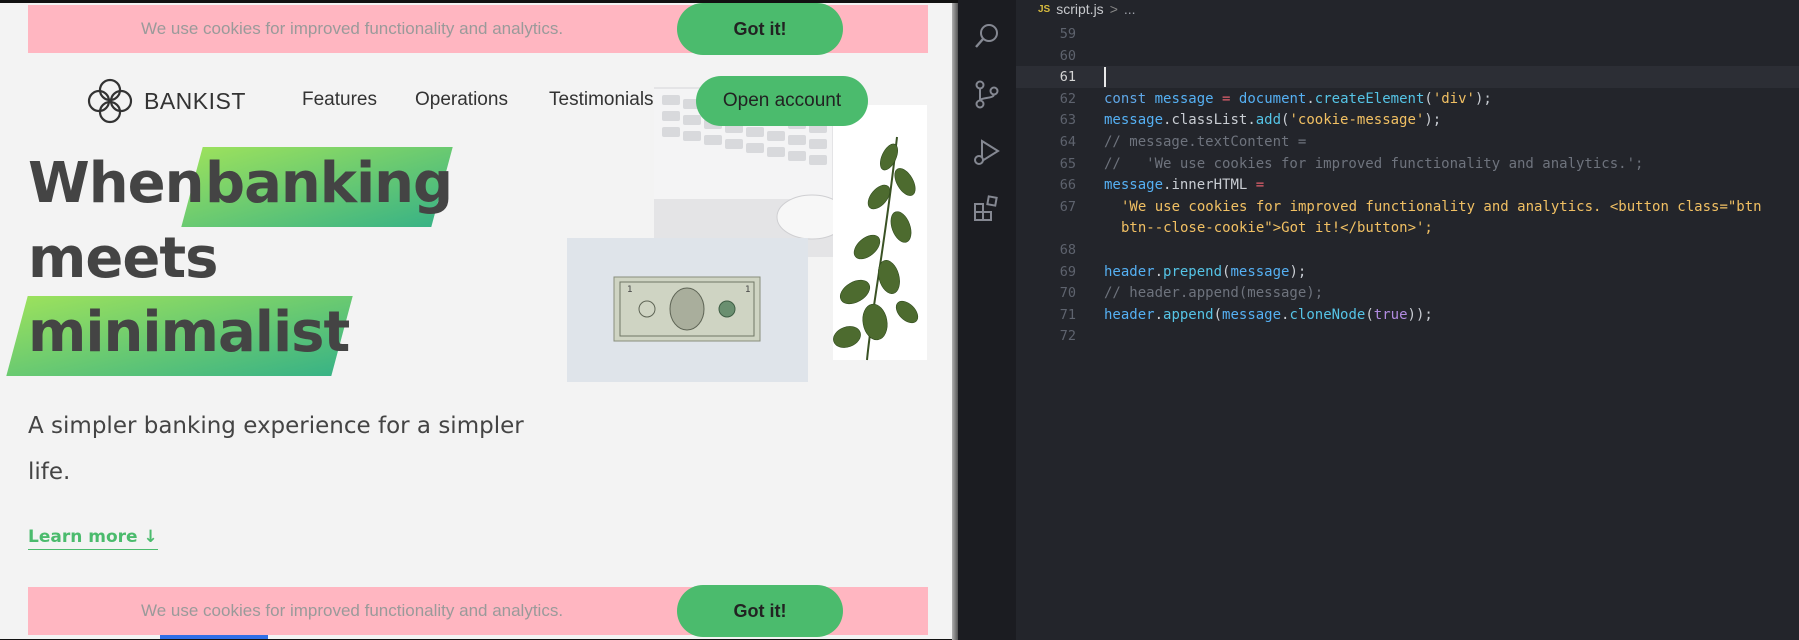 The height and width of the screenshot is (640, 1799). I want to click on line-number: 66, so click(1067, 185).